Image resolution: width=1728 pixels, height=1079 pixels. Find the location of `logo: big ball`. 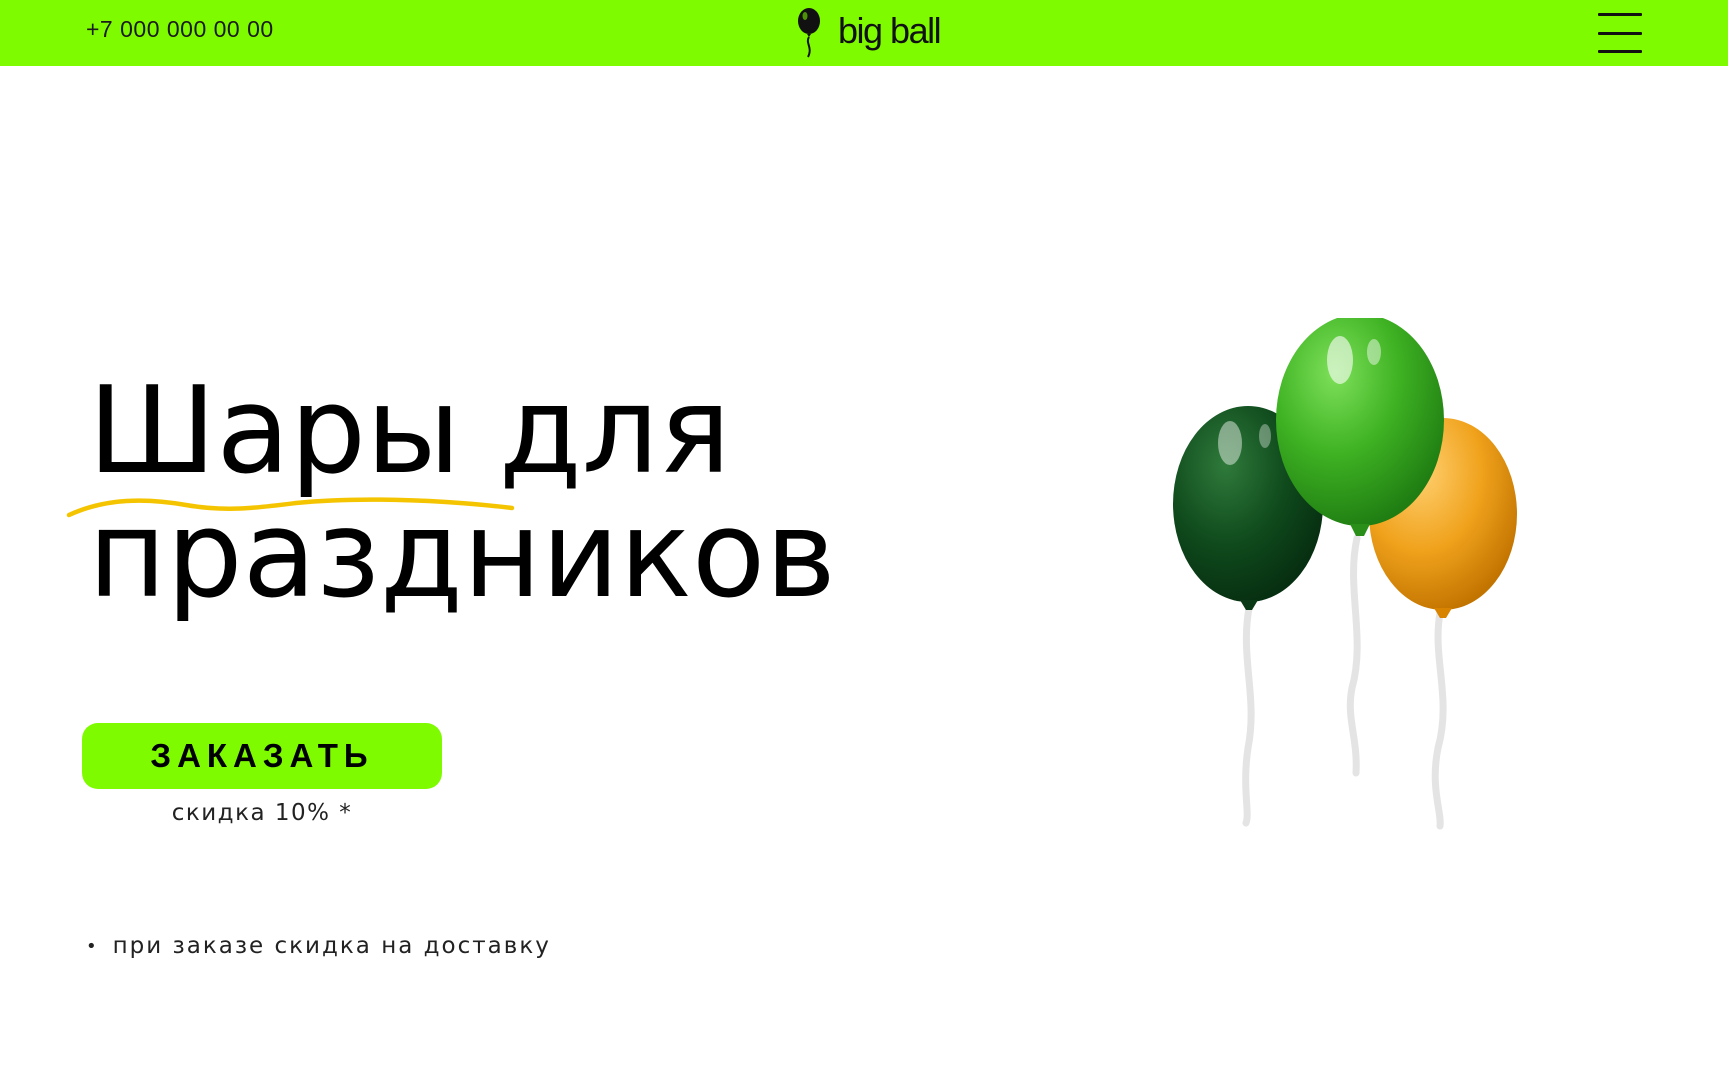

logo: big ball is located at coordinates (869, 32).